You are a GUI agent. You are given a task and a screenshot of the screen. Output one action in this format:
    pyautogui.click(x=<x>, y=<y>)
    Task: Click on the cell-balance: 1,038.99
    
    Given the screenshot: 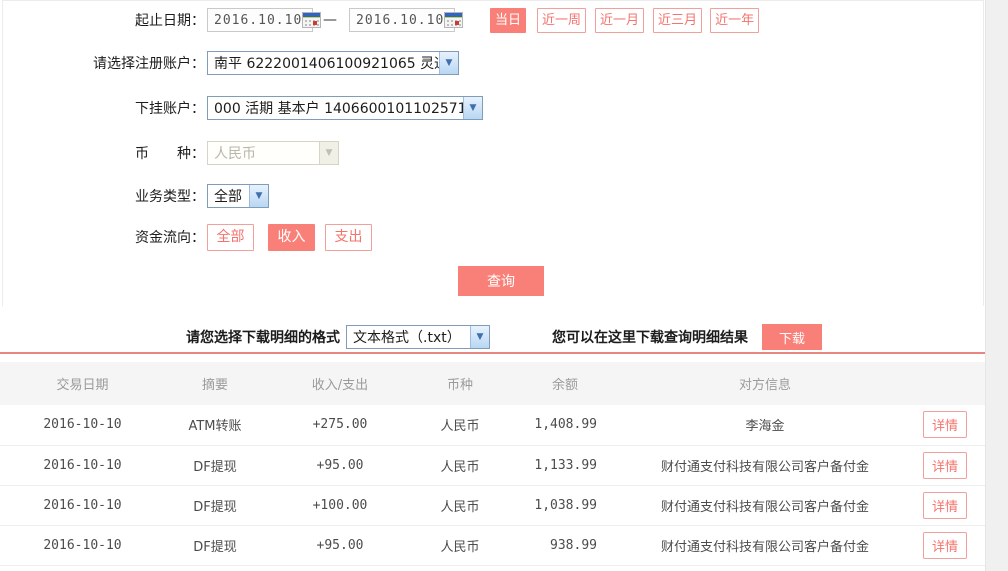 What is the action you would take?
    pyautogui.click(x=565, y=505)
    